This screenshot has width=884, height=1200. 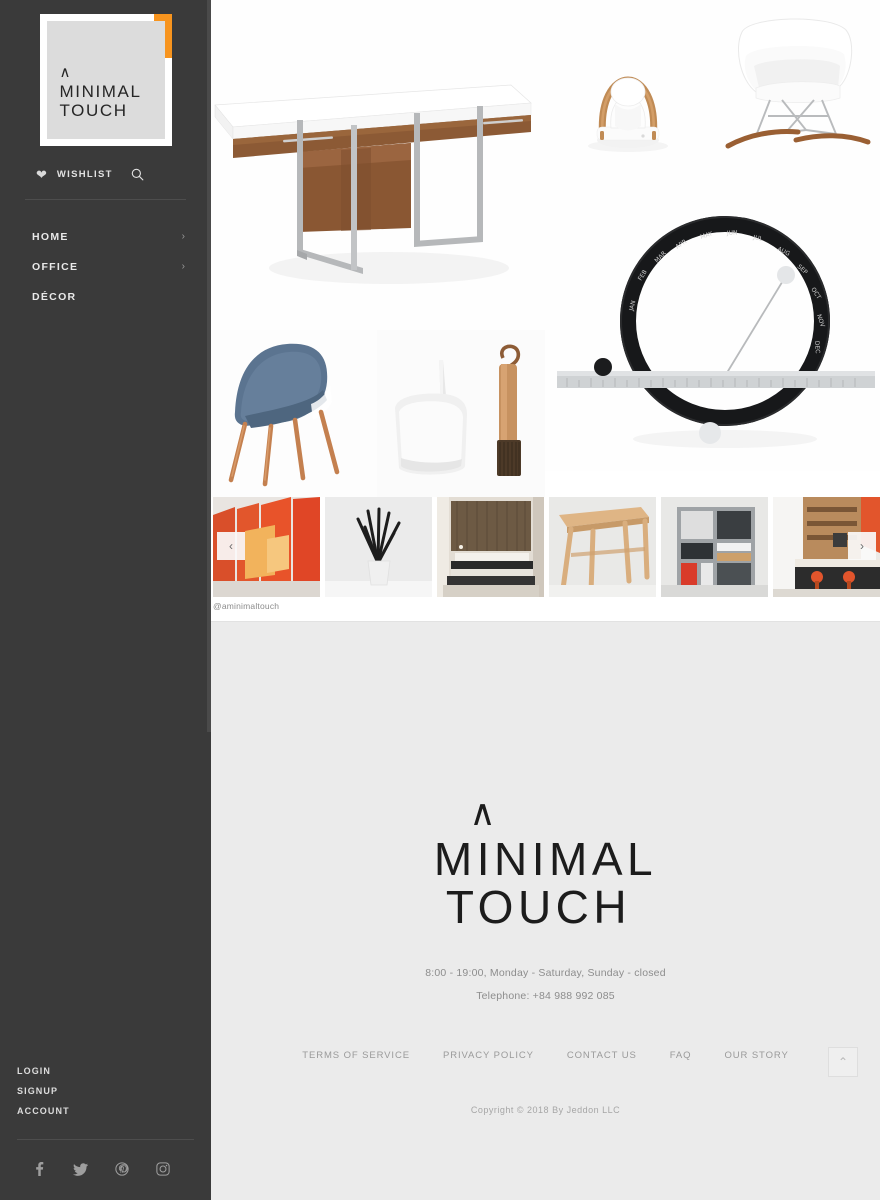 What do you see at coordinates (163, 1169) in the screenshot?
I see `instagram-icon` at bounding box center [163, 1169].